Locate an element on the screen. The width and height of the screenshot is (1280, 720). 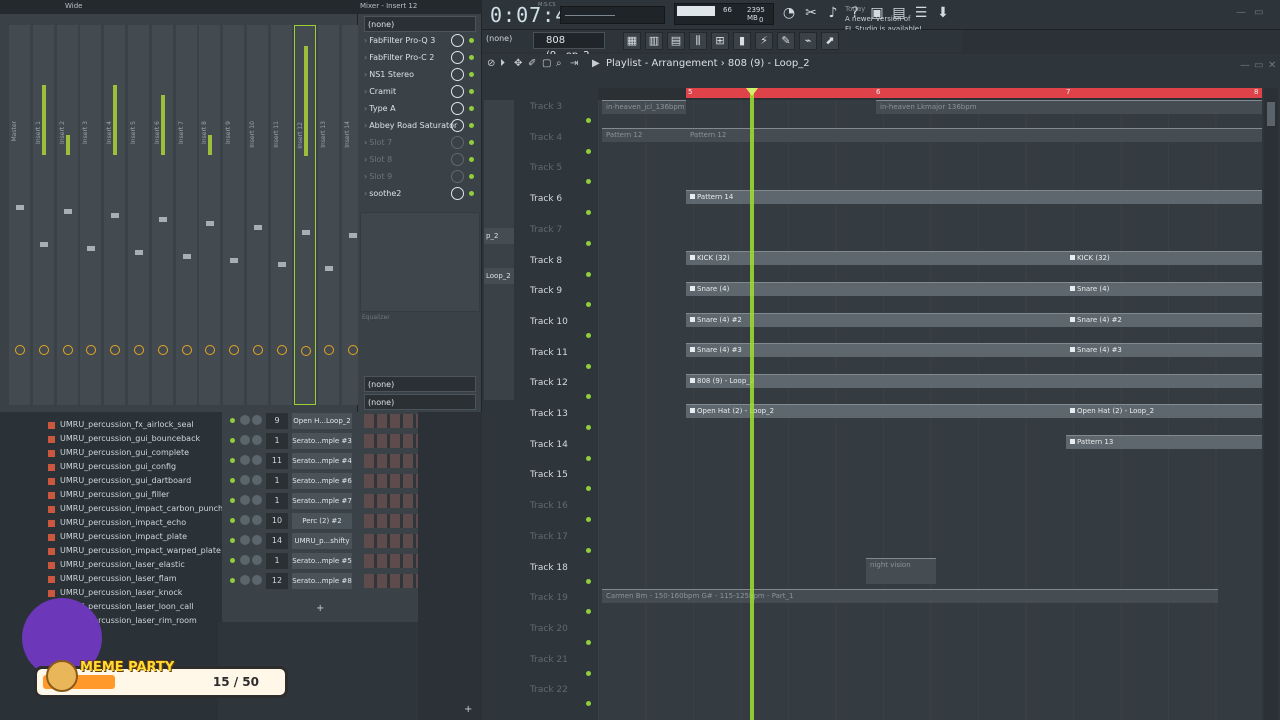
channel-name-button: Serato...mple #4 is located at coordinates (322, 461).